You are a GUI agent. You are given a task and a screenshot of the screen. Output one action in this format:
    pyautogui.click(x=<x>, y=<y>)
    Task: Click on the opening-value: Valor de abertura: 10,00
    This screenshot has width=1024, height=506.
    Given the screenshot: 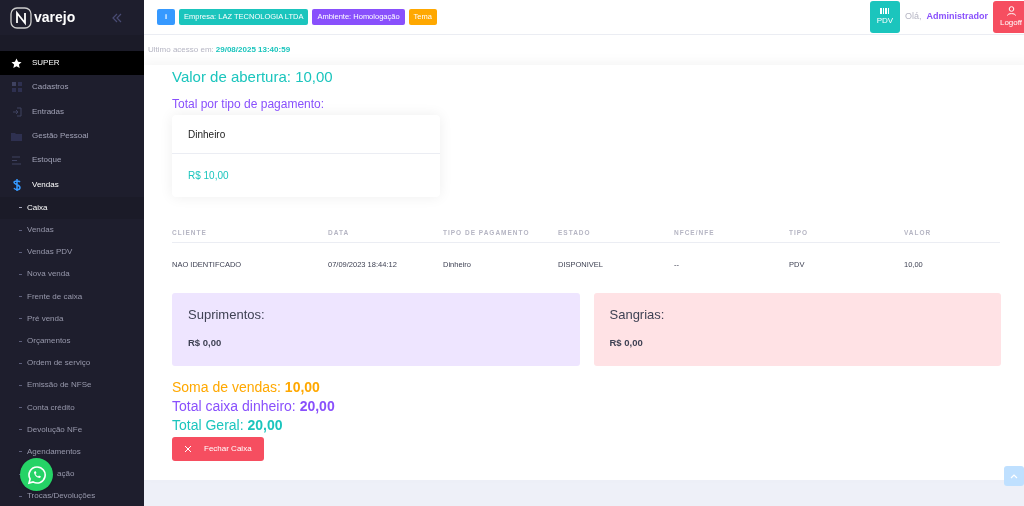 What is the action you would take?
    pyautogui.click(x=253, y=77)
    